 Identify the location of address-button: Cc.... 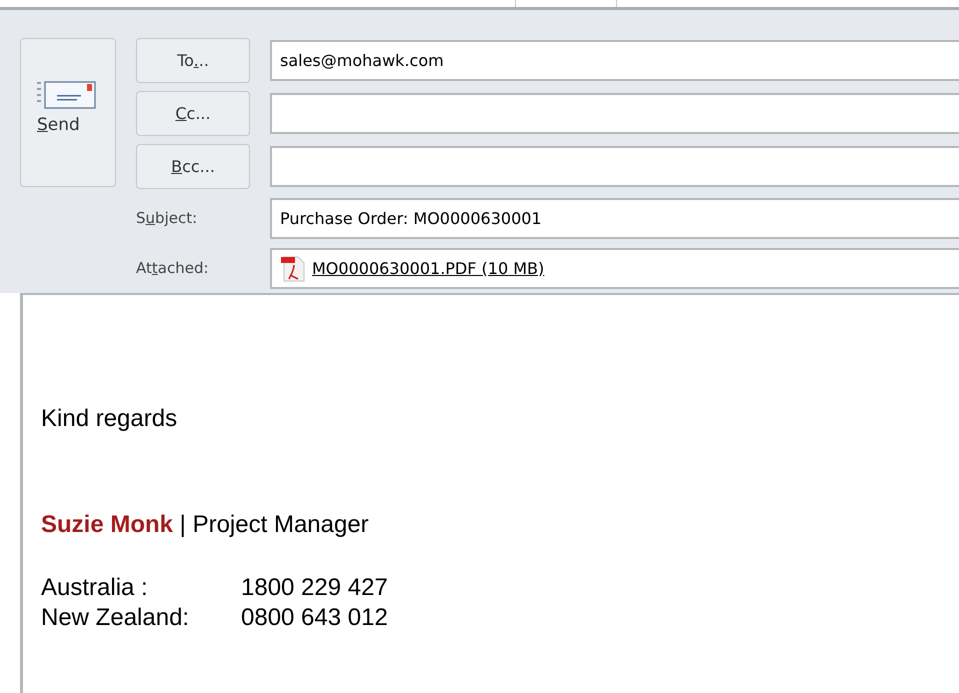
(193, 113).